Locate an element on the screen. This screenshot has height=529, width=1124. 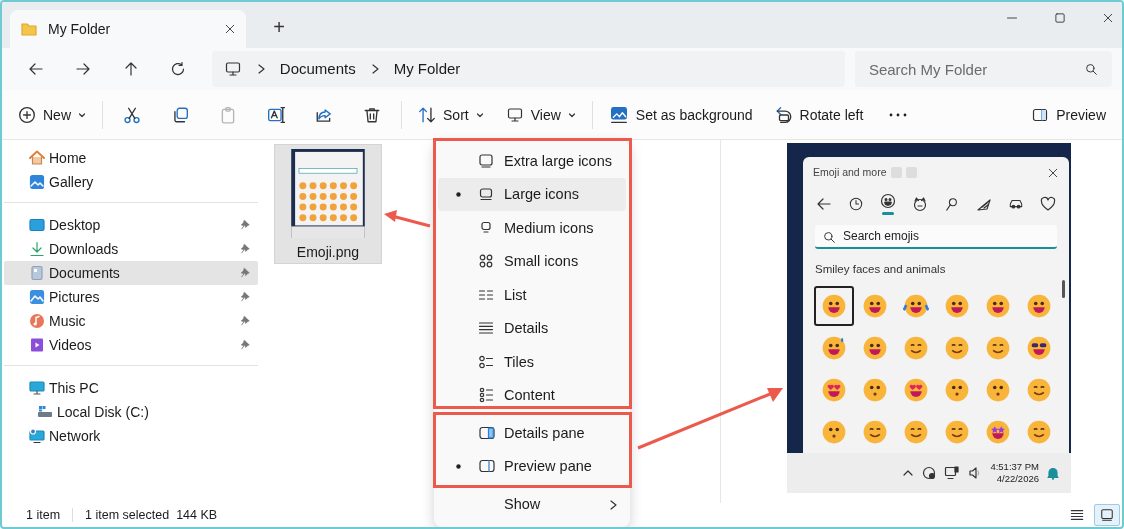
sidebar-item: This PC is located at coordinates (131, 388).